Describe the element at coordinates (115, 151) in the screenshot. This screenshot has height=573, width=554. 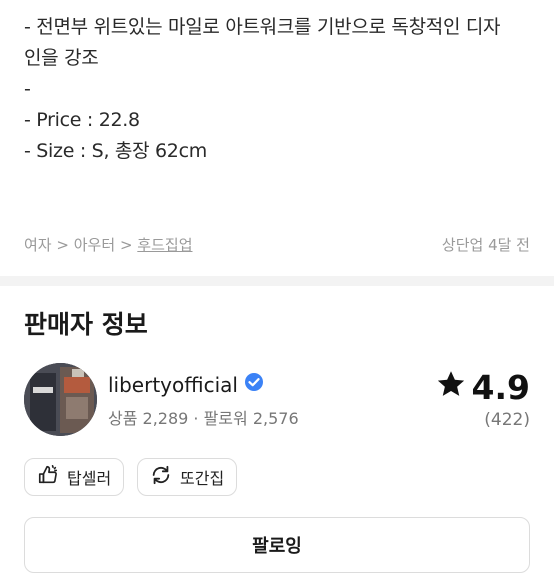
I see `description-line: - Size : S, 총장 62cm` at that location.